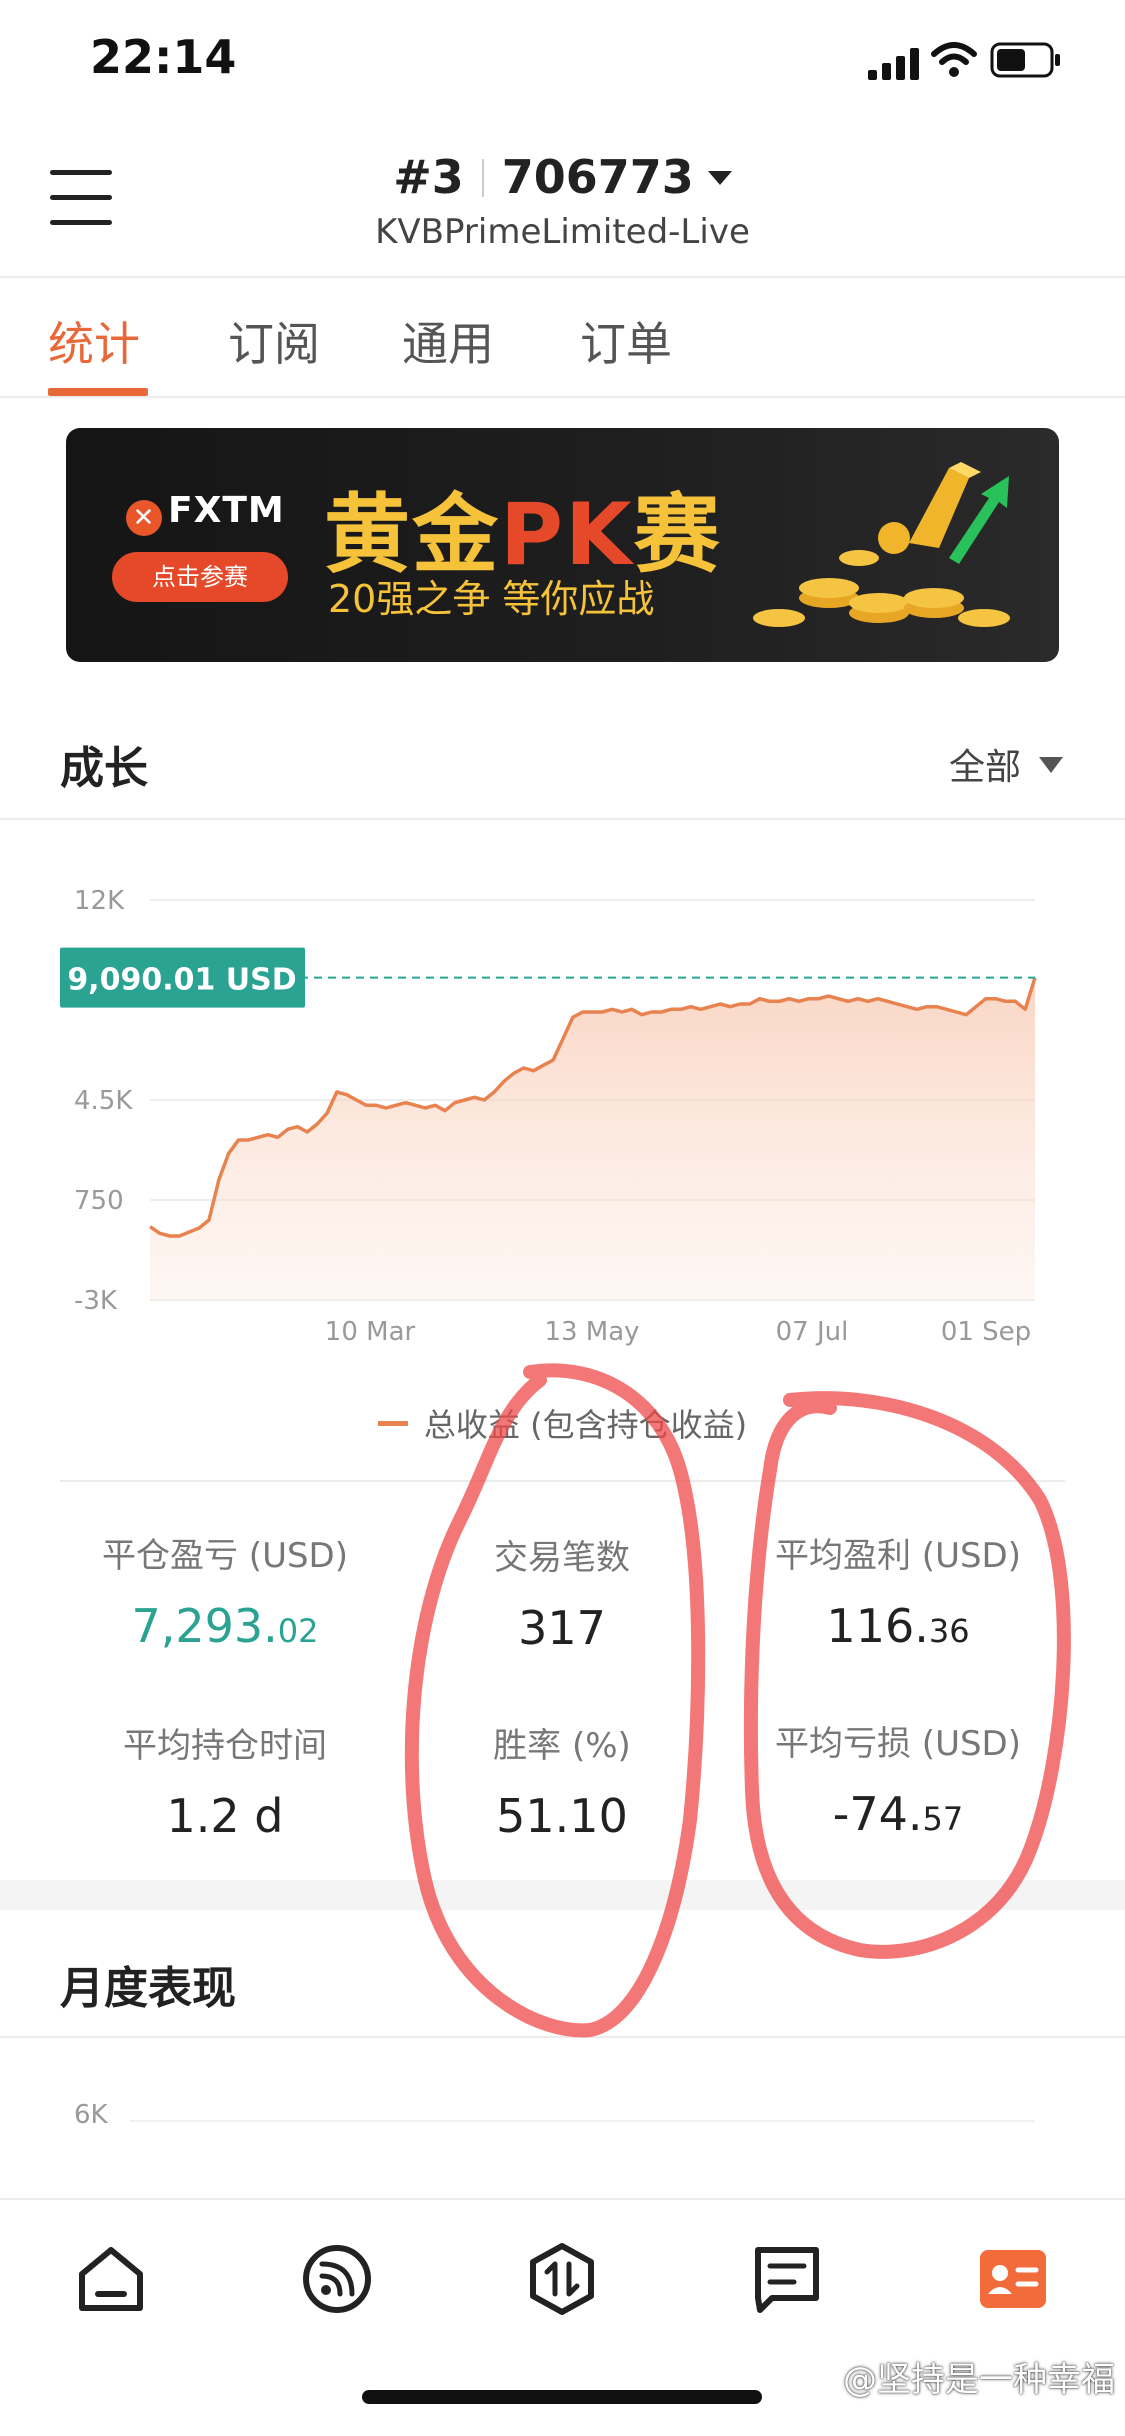 The width and height of the screenshot is (1125, 2436). Describe the element at coordinates (370, 1332) in the screenshot. I see `x-tick-label: 10 Mar` at that location.